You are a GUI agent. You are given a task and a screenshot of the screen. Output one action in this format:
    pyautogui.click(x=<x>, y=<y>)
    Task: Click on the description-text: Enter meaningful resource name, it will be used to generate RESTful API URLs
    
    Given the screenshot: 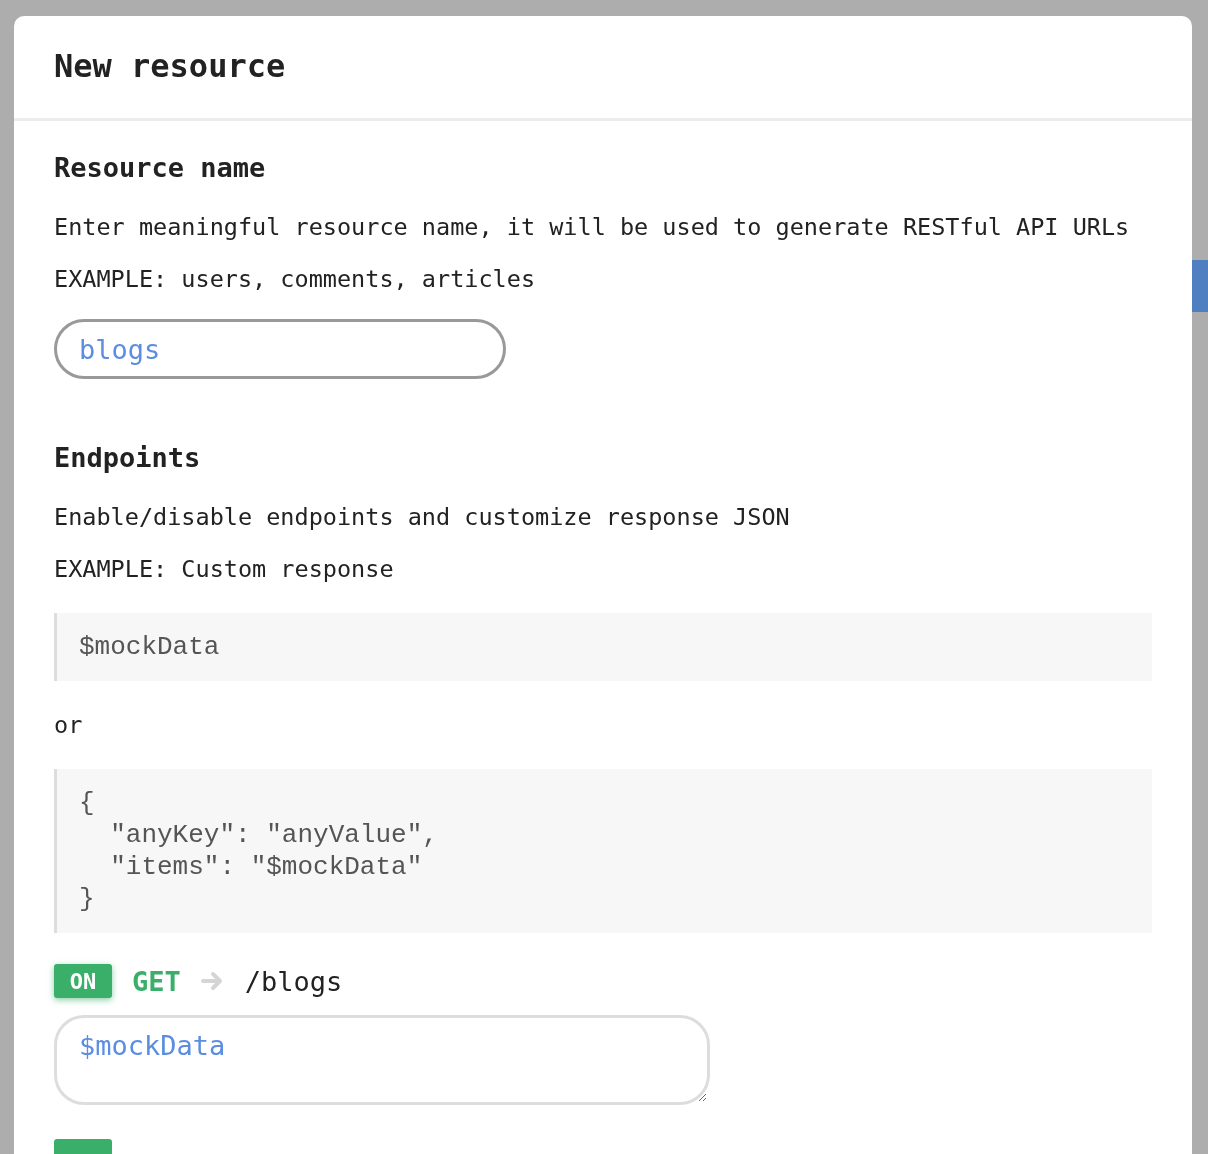 What is the action you would take?
    pyautogui.click(x=592, y=227)
    